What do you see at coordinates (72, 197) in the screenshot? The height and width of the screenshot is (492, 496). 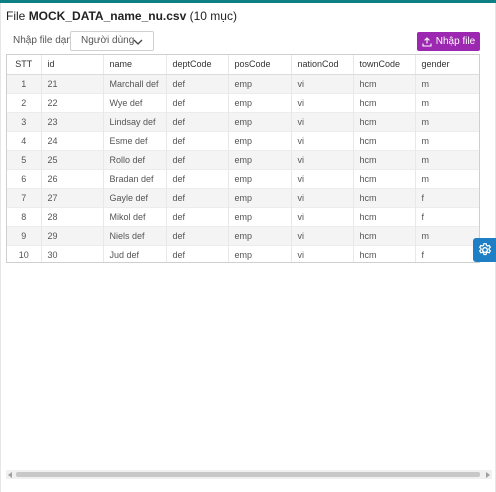 I see `table-cell-id: 27` at bounding box center [72, 197].